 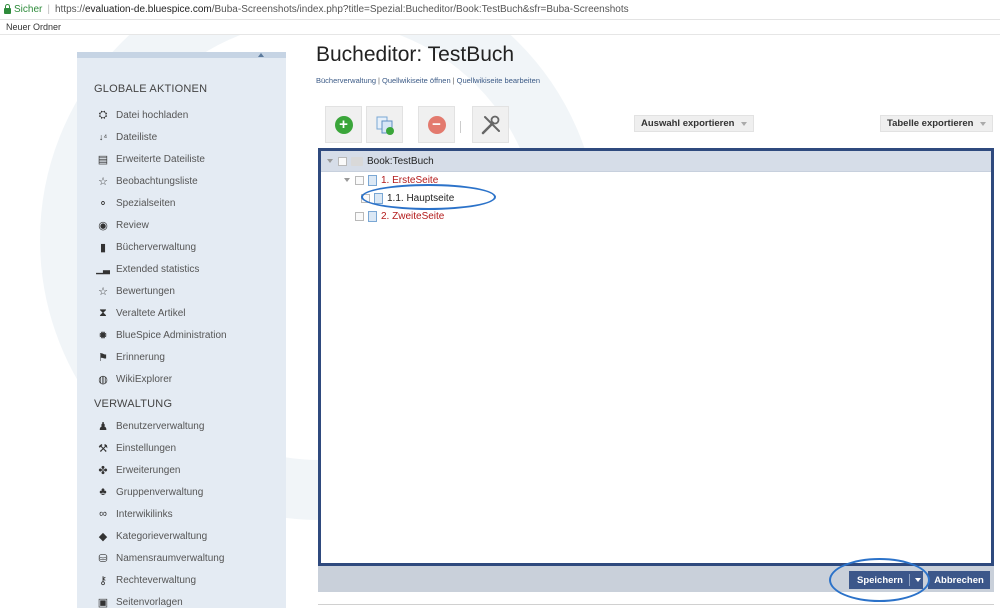 I want to click on tree-node-root: Book:TestBuch, so click(x=380, y=161).